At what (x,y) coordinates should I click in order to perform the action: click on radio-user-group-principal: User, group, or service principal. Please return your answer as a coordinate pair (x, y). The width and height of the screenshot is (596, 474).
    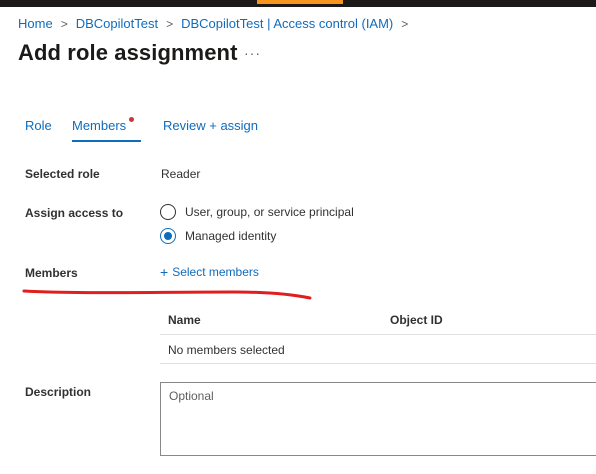
    Looking at the image, I should click on (257, 212).